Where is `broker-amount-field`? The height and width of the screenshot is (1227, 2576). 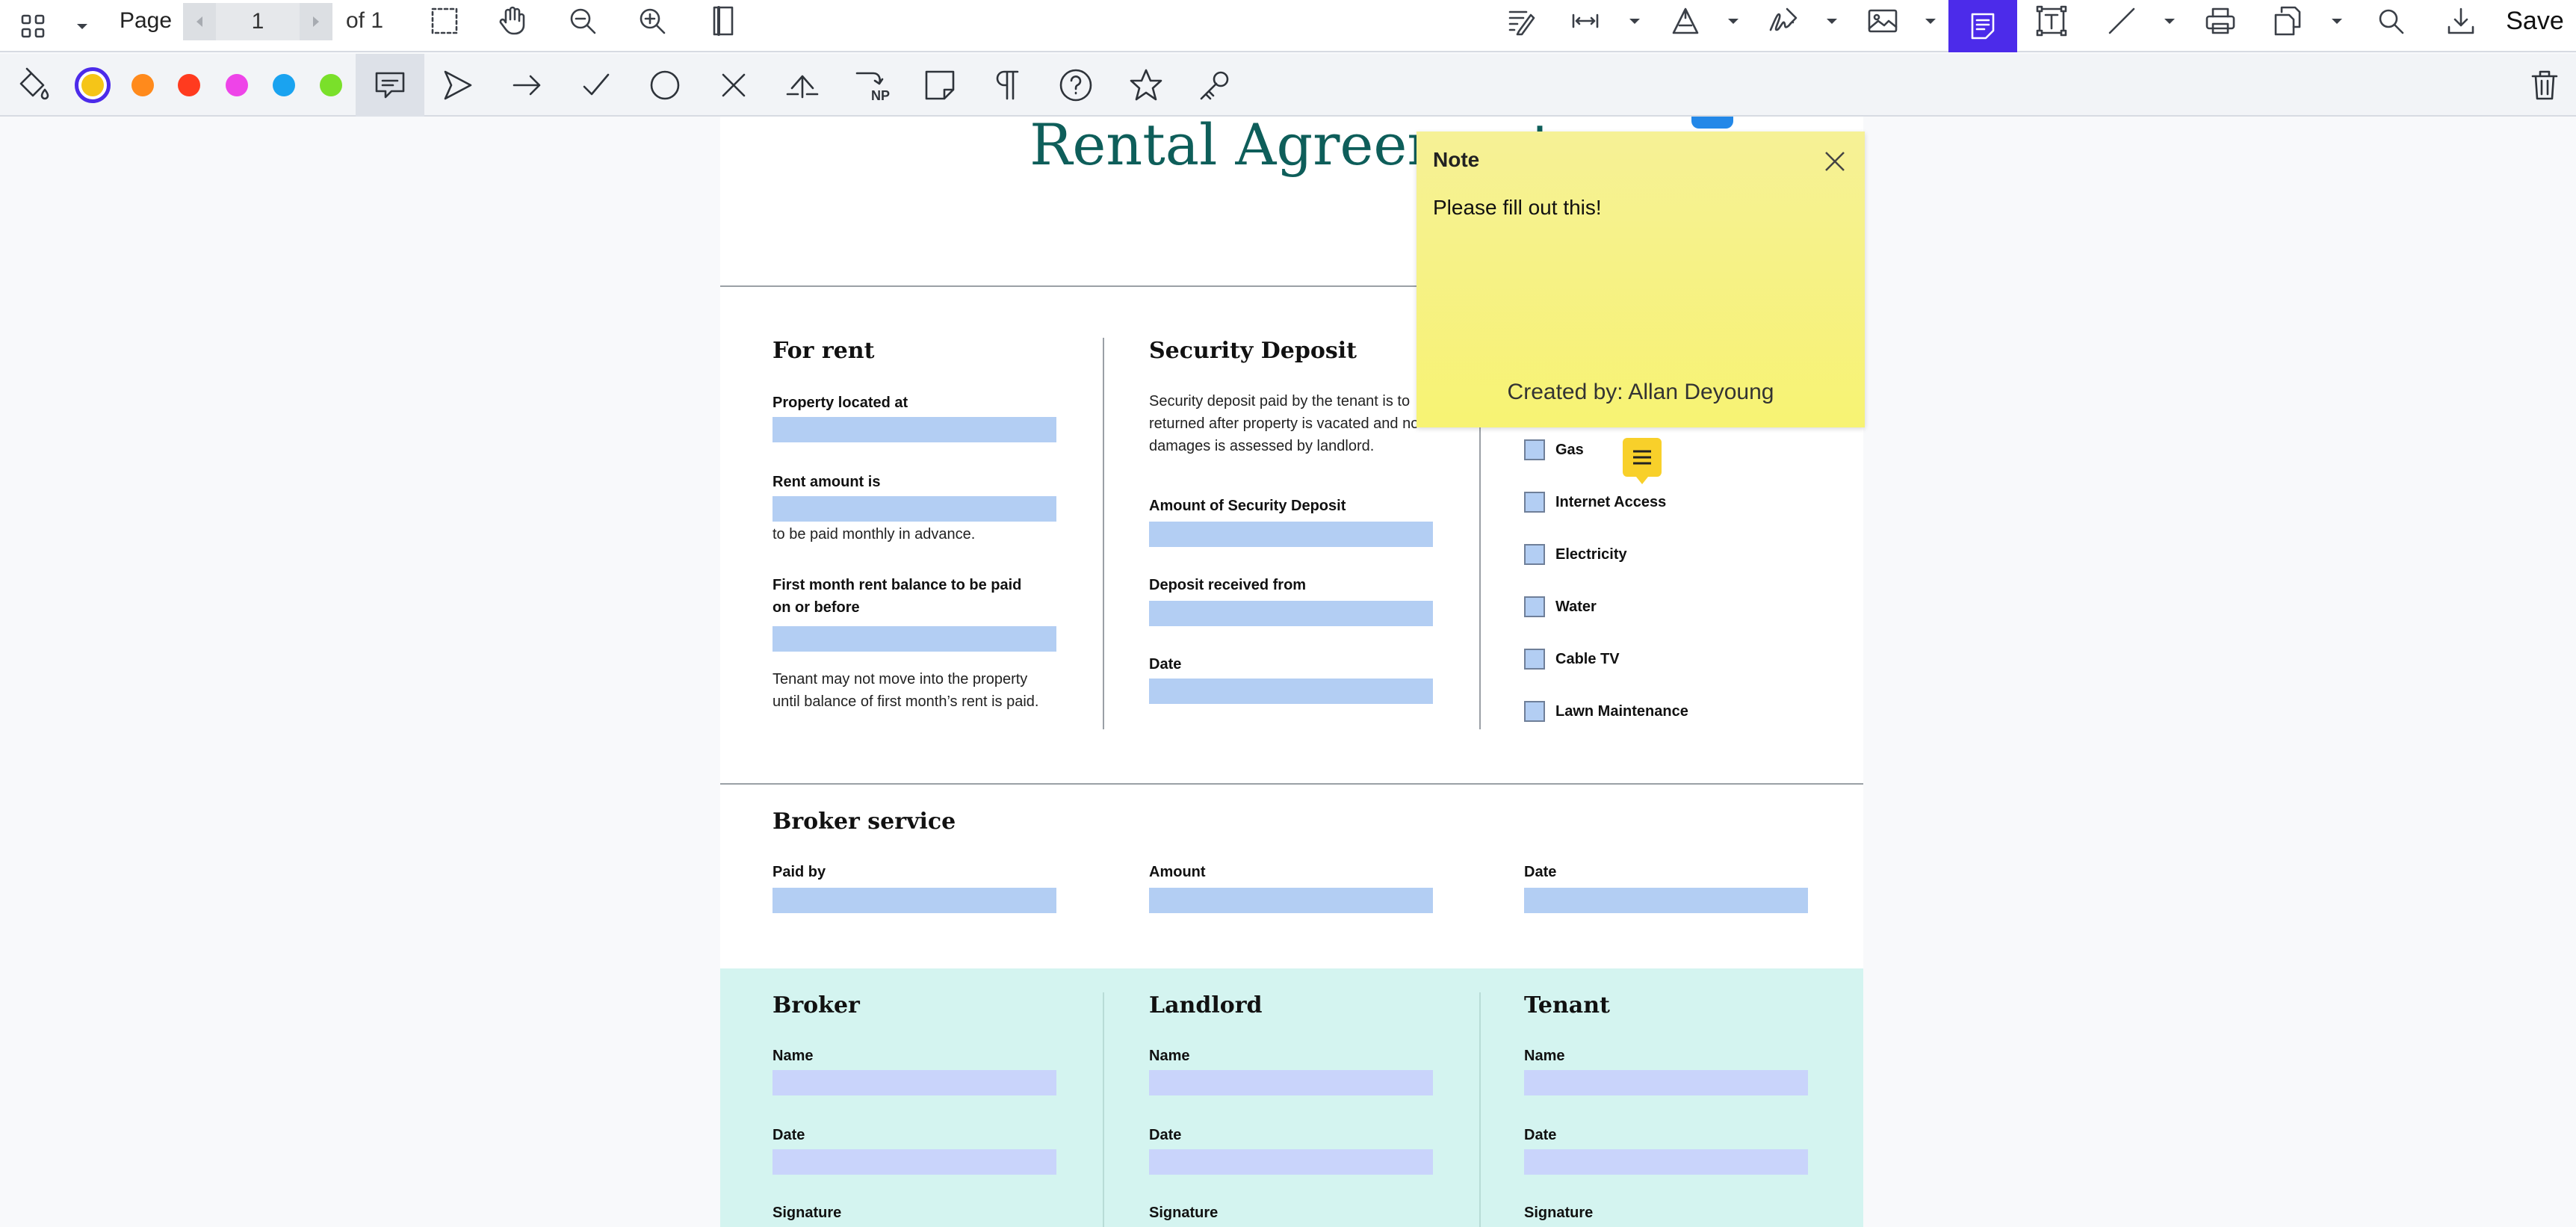 broker-amount-field is located at coordinates (1291, 901).